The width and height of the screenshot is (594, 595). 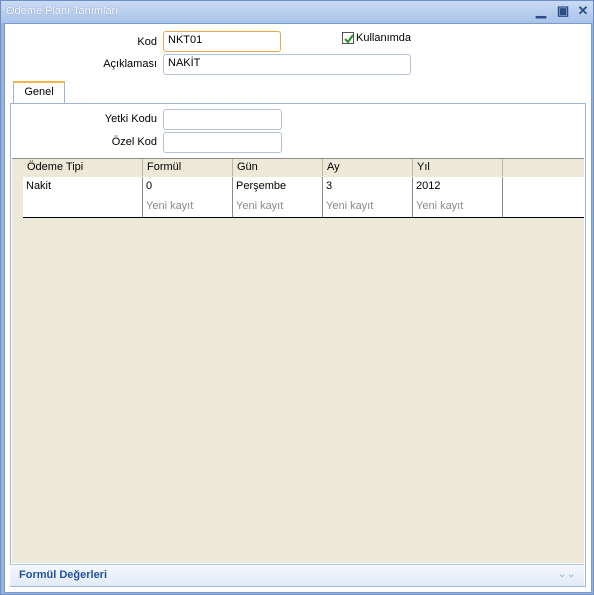 What do you see at coordinates (384, 38) in the screenshot?
I see `kullanimda-label: Kullanımda` at bounding box center [384, 38].